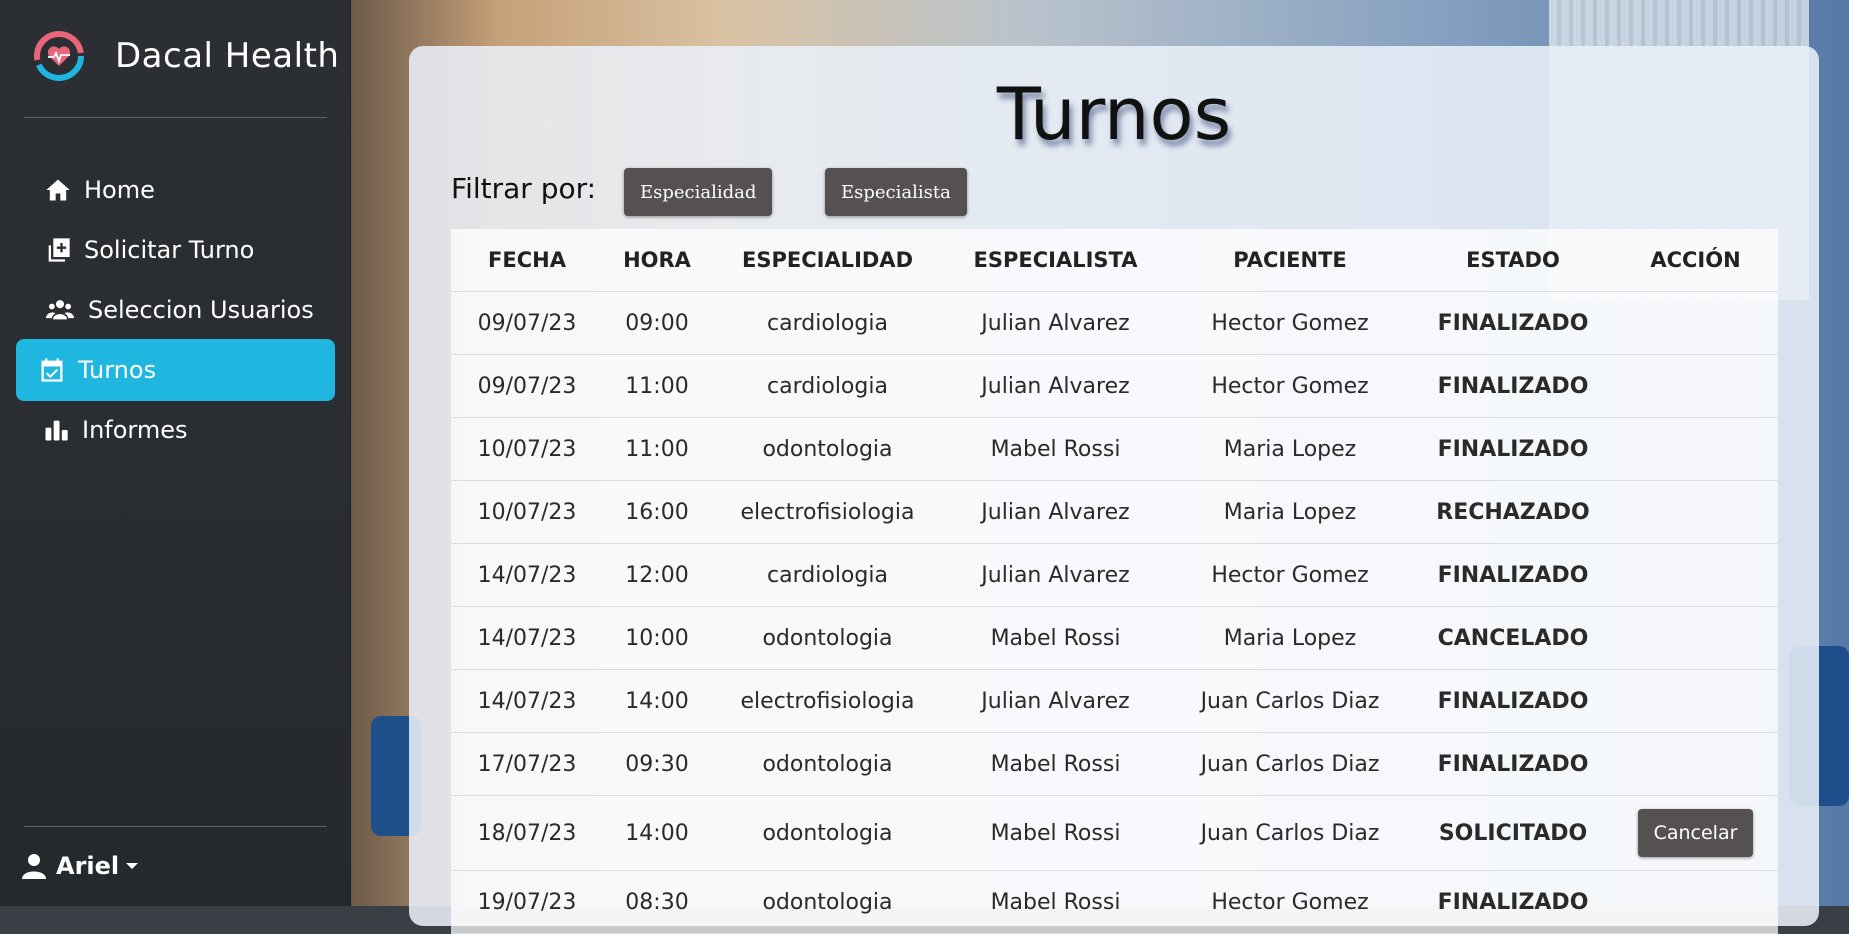  I want to click on sidebar-item-label: Turnos, so click(117, 370).